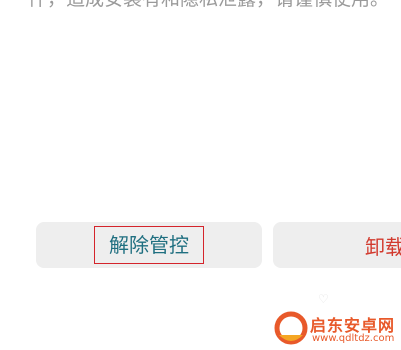  I want to click on description-text: 件，造成安装有和隐私泄露，请谨慎使用。, so click(214, 5).